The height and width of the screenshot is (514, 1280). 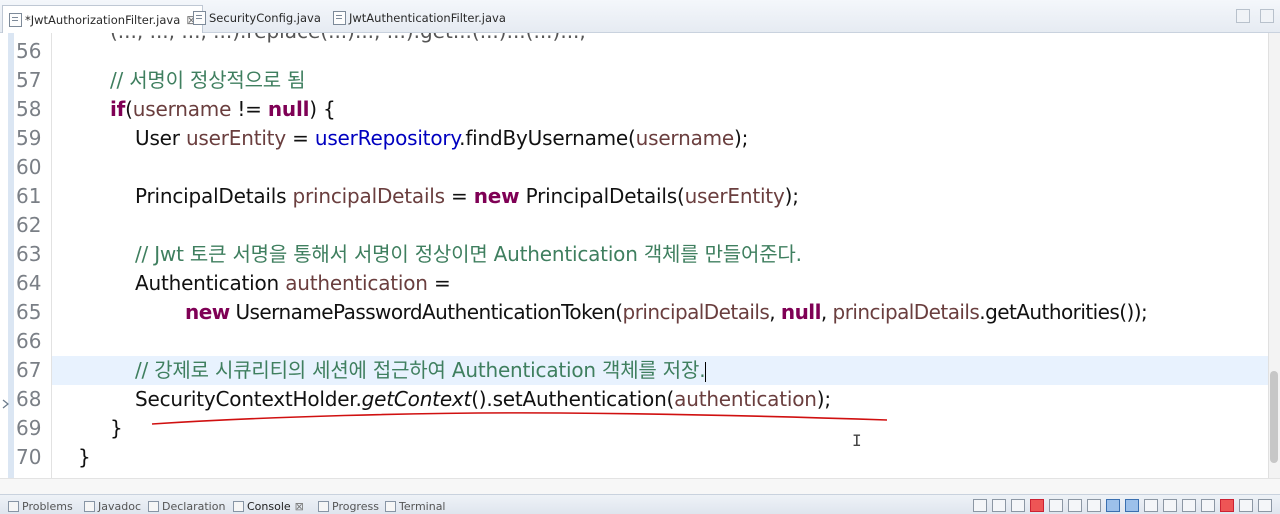 What do you see at coordinates (1255, 16) in the screenshot?
I see `editor-window-controls` at bounding box center [1255, 16].